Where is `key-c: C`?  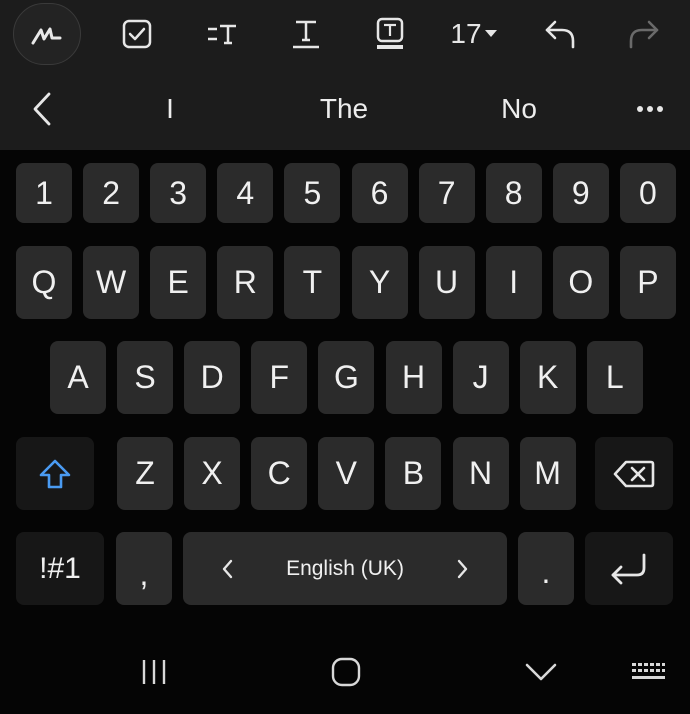 key-c: C is located at coordinates (279, 473).